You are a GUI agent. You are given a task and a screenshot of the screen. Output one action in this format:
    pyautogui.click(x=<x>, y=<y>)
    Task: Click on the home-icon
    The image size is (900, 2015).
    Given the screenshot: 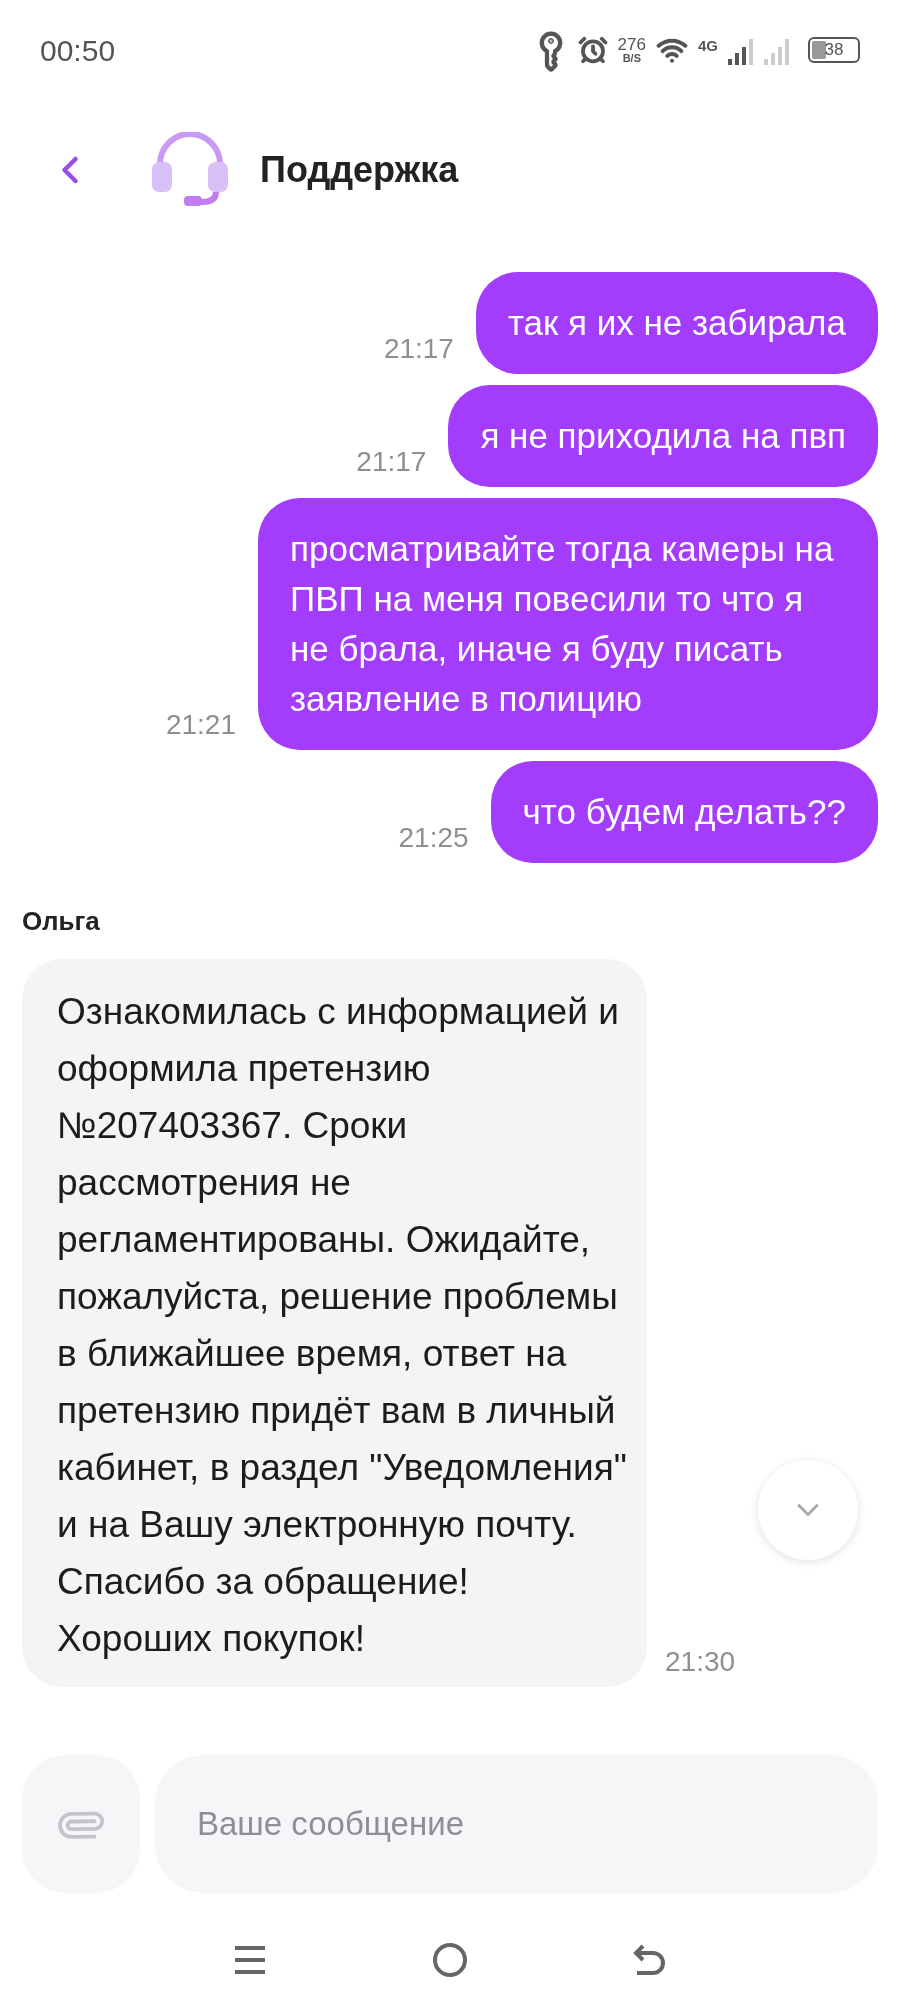 What is the action you would take?
    pyautogui.click(x=450, y=1960)
    